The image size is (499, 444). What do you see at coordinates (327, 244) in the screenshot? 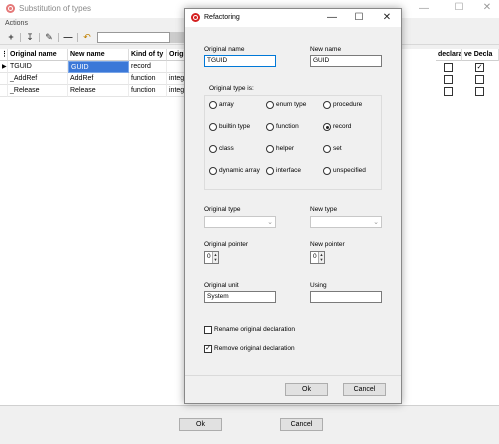
I see `new-pointer-label: New pointer` at bounding box center [327, 244].